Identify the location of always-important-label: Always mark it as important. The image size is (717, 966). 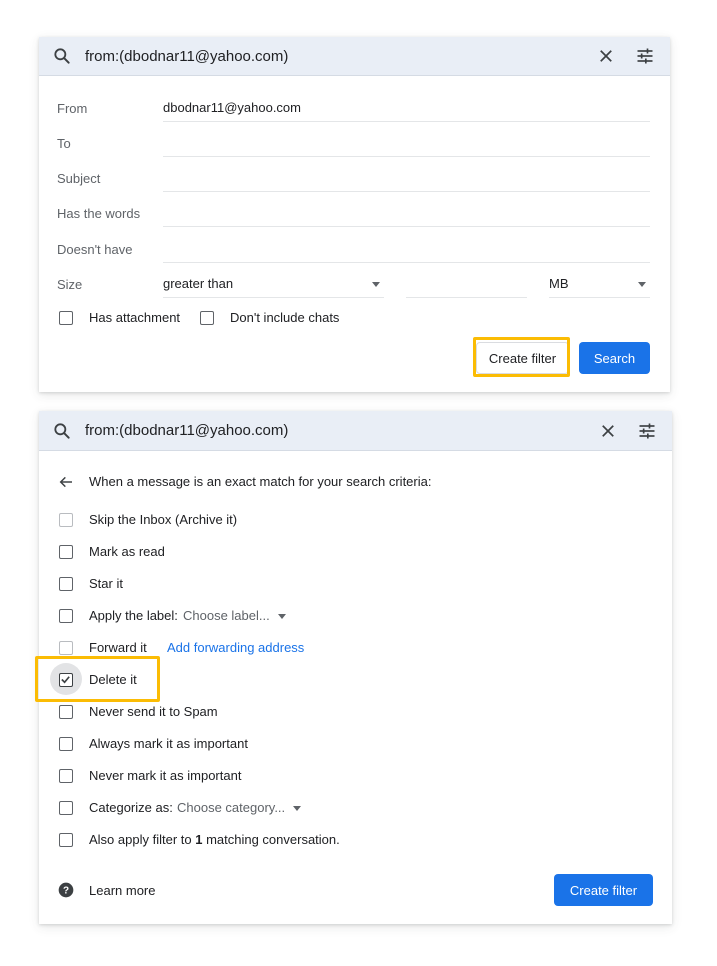
(168, 743).